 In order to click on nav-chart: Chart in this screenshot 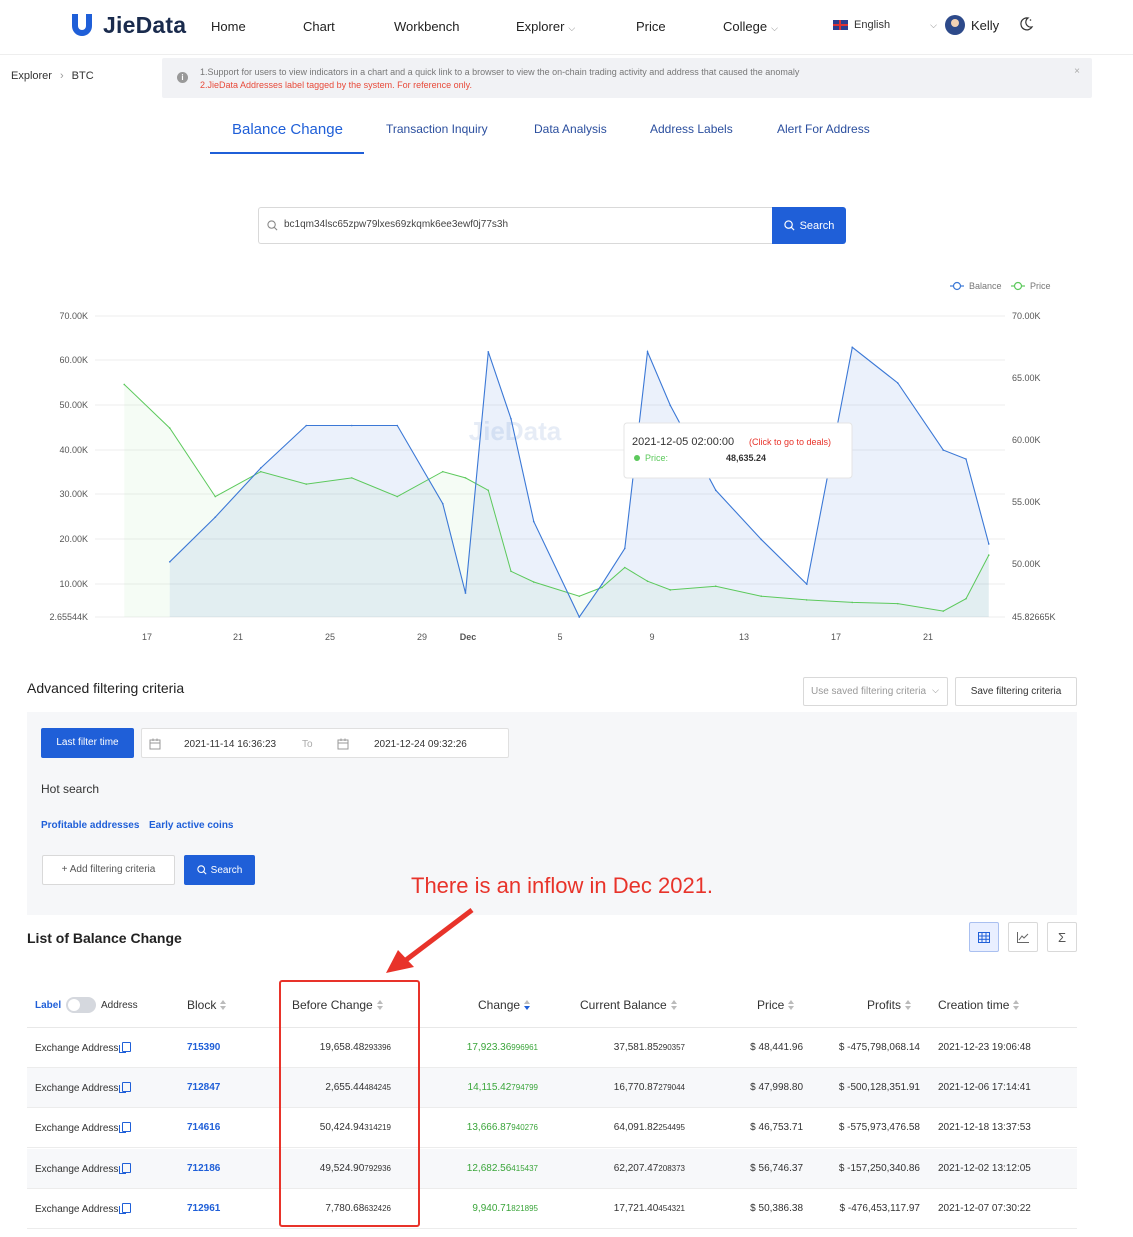, I will do `click(319, 26)`.